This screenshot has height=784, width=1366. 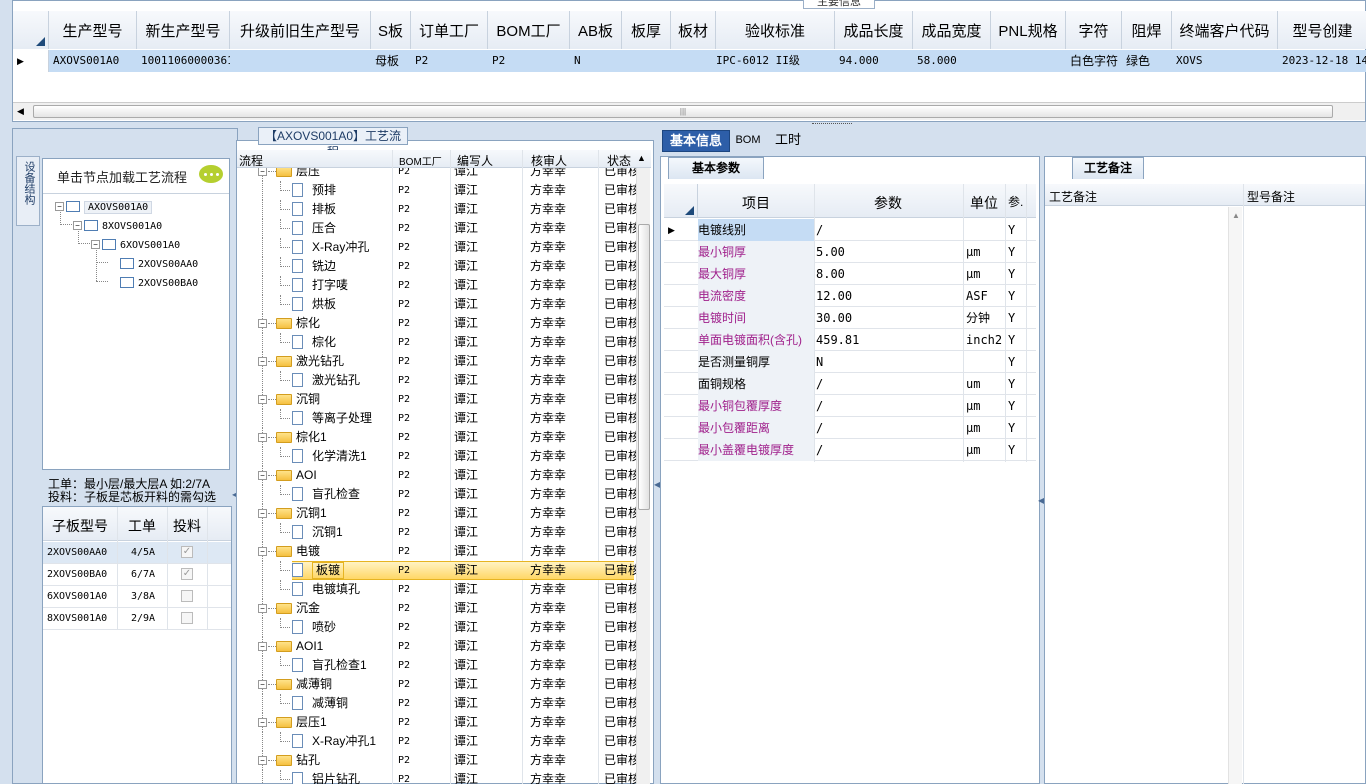 I want to click on row-cell: N, so click(x=596, y=61).